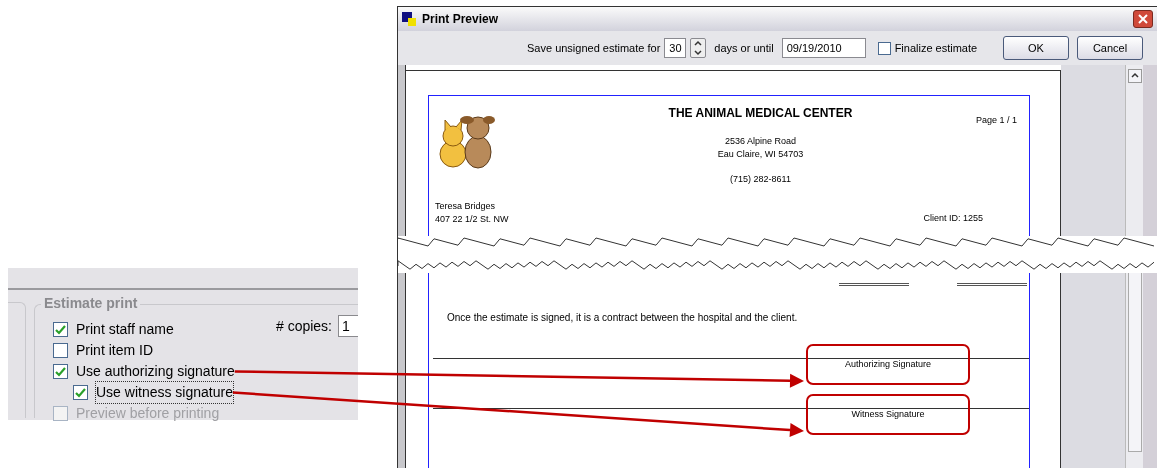 The height and width of the screenshot is (468, 1157). What do you see at coordinates (760, 179) in the screenshot?
I see `phone-number: (715) 282-8611` at bounding box center [760, 179].